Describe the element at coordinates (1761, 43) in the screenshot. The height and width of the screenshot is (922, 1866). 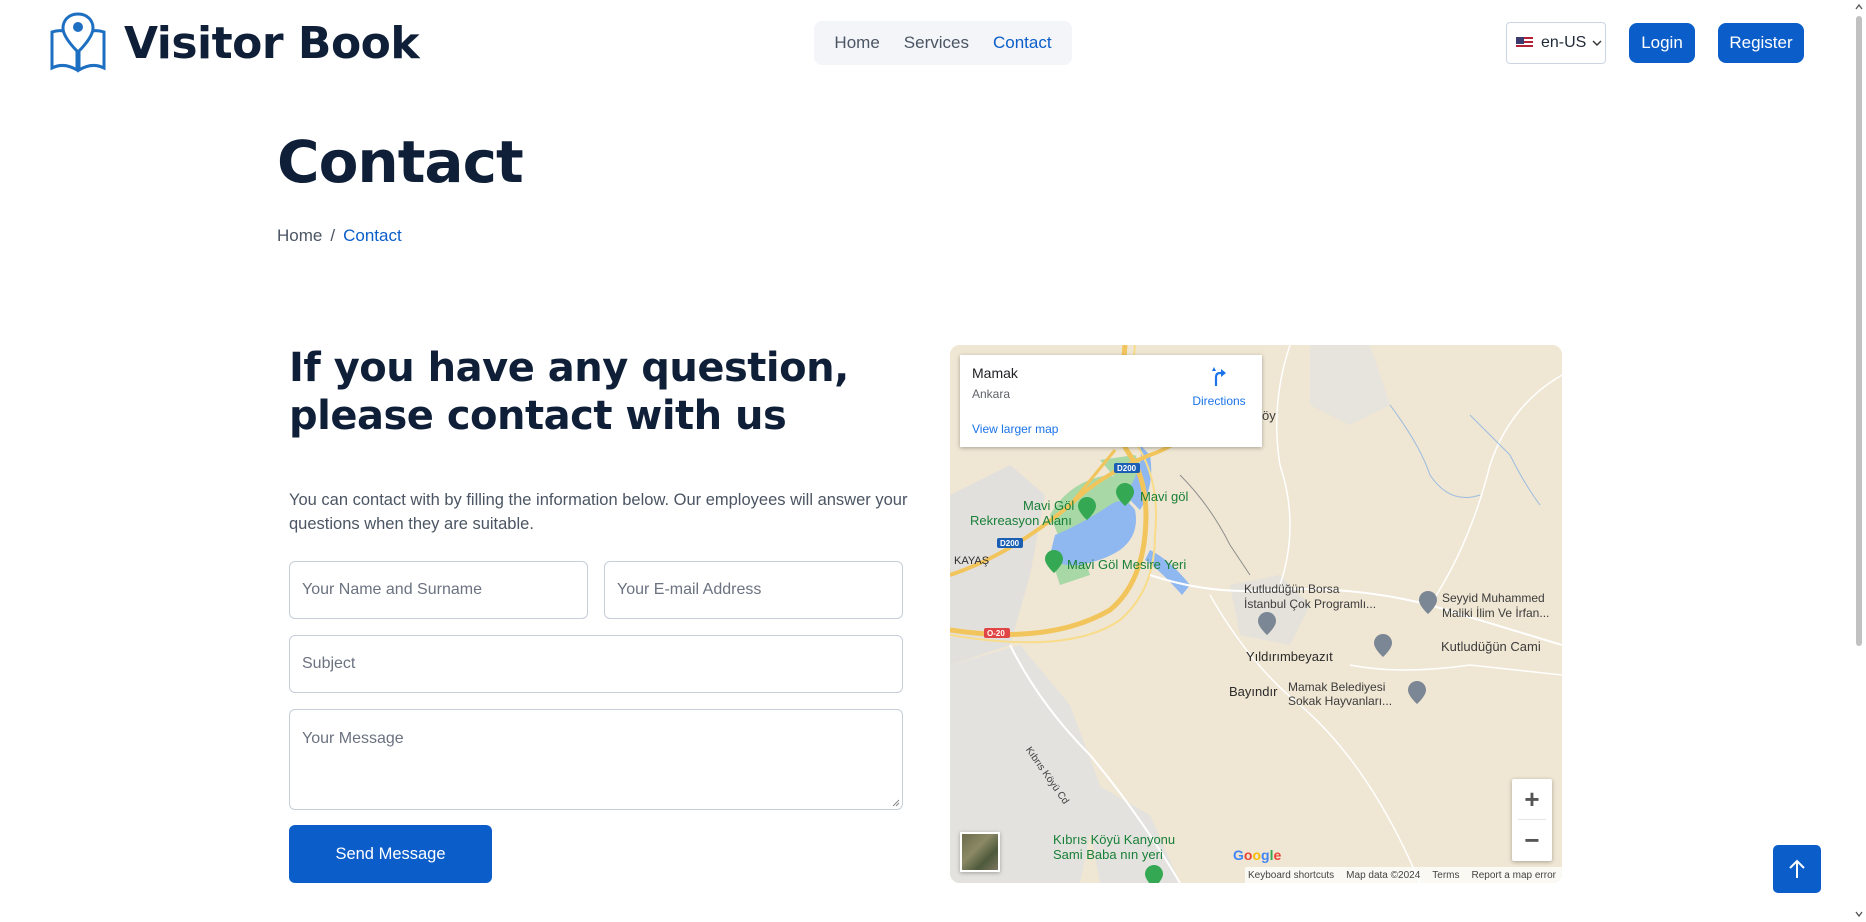
I see `register-button: Register` at that location.